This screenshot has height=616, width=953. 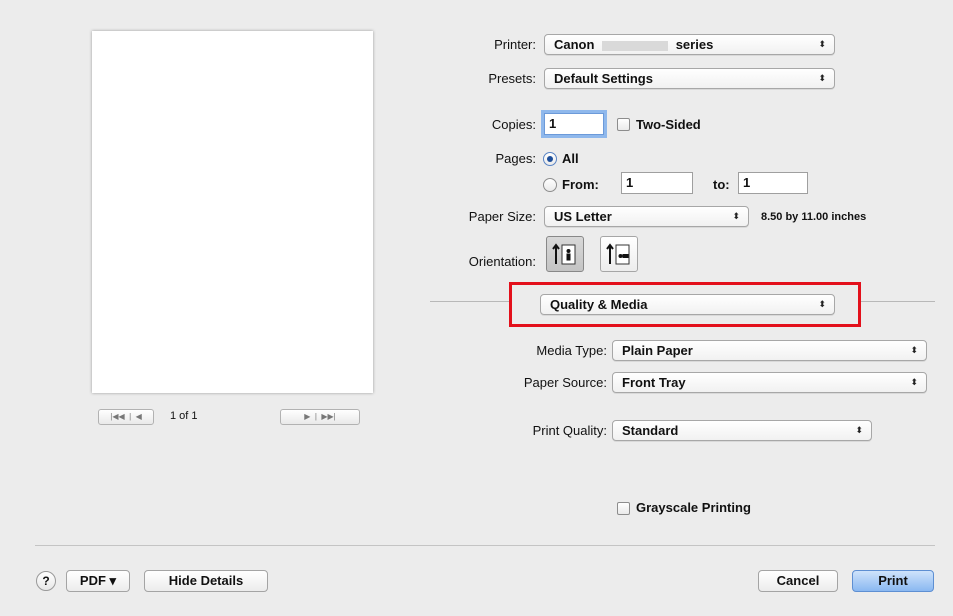 I want to click on help-icon: ?, so click(x=46, y=581).